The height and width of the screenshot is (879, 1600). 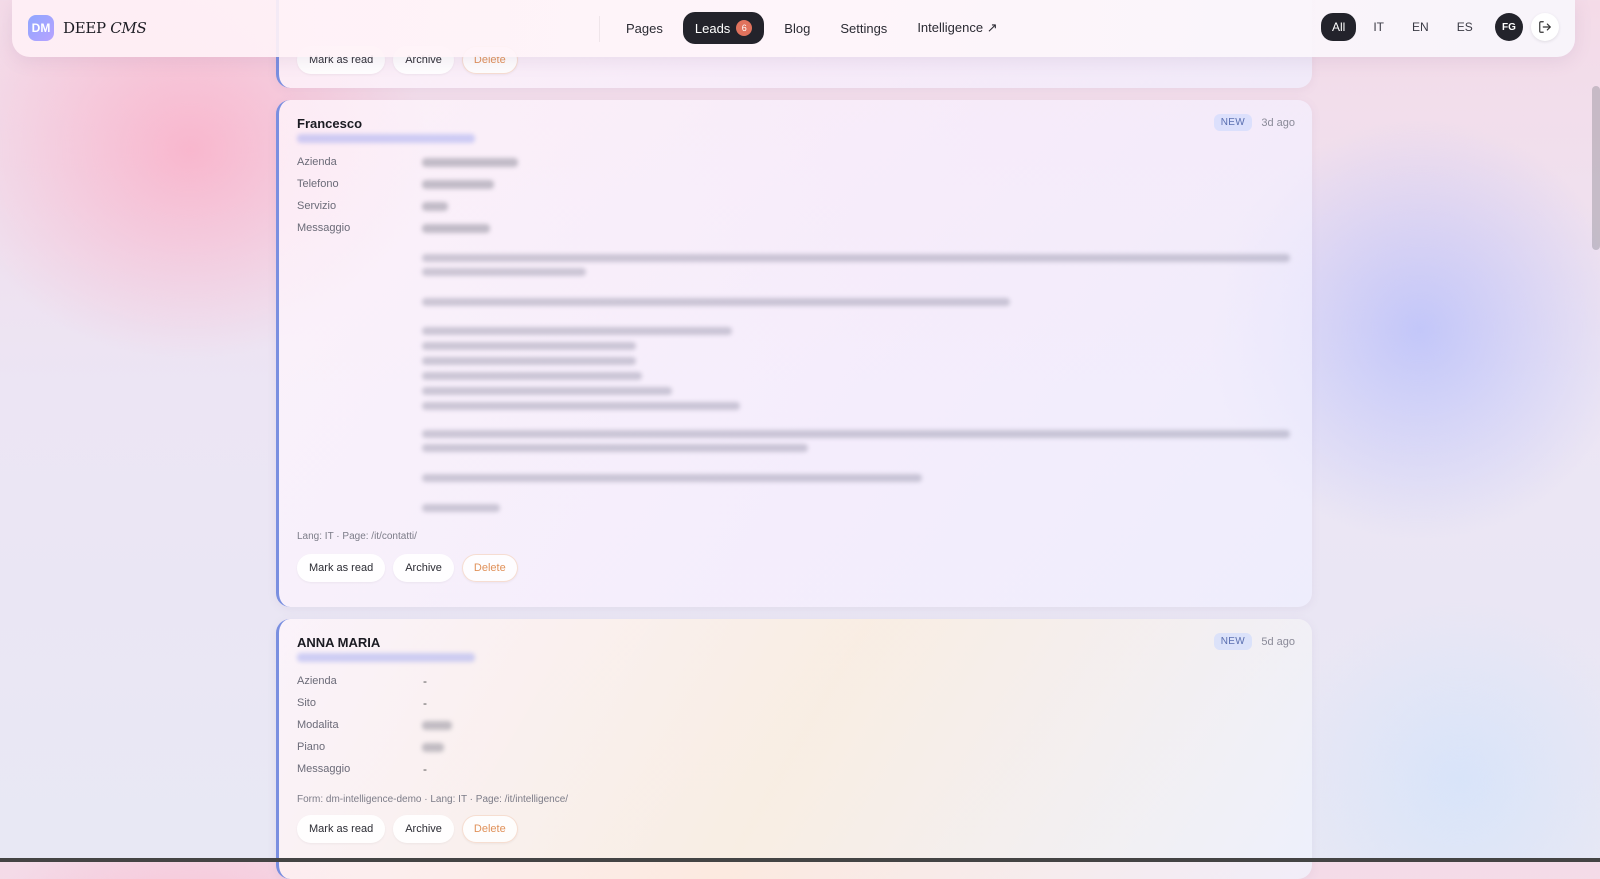 What do you see at coordinates (744, 28) in the screenshot?
I see `leads-count-badge: 6` at bounding box center [744, 28].